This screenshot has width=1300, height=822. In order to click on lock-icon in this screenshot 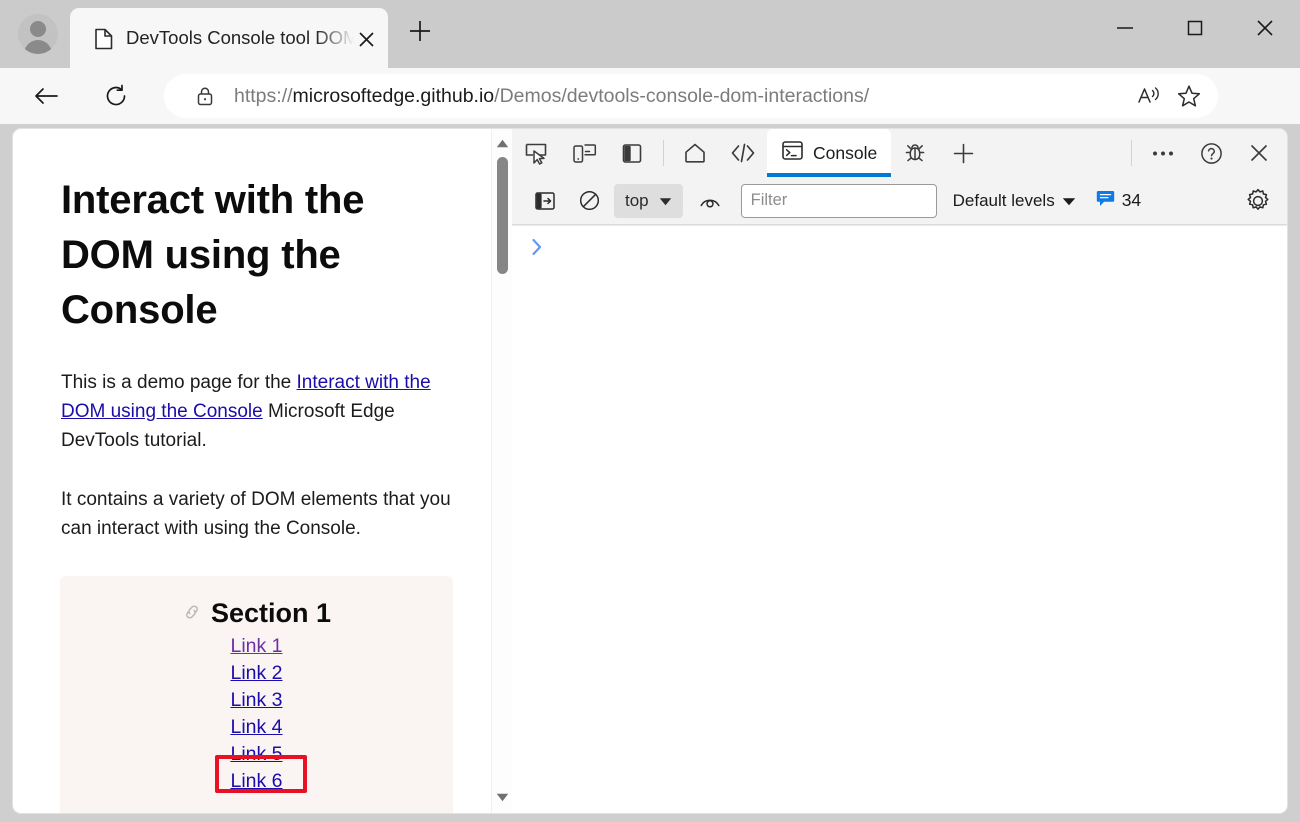, I will do `click(205, 96)`.